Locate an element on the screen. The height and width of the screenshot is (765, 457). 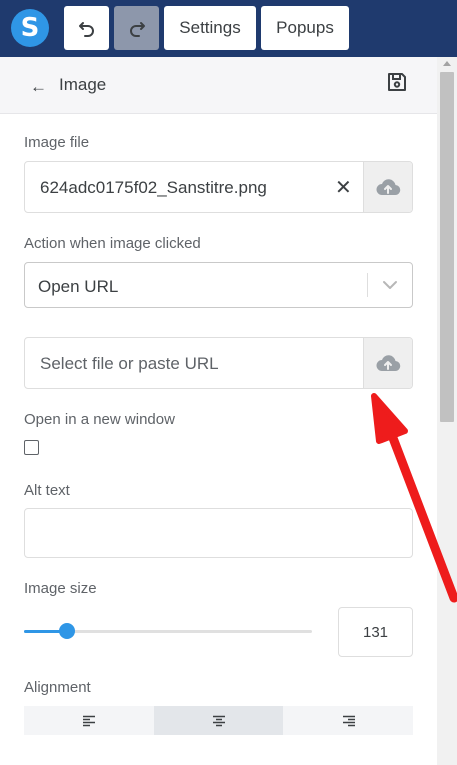
url-field: Select file or paste URL is located at coordinates (218, 363).